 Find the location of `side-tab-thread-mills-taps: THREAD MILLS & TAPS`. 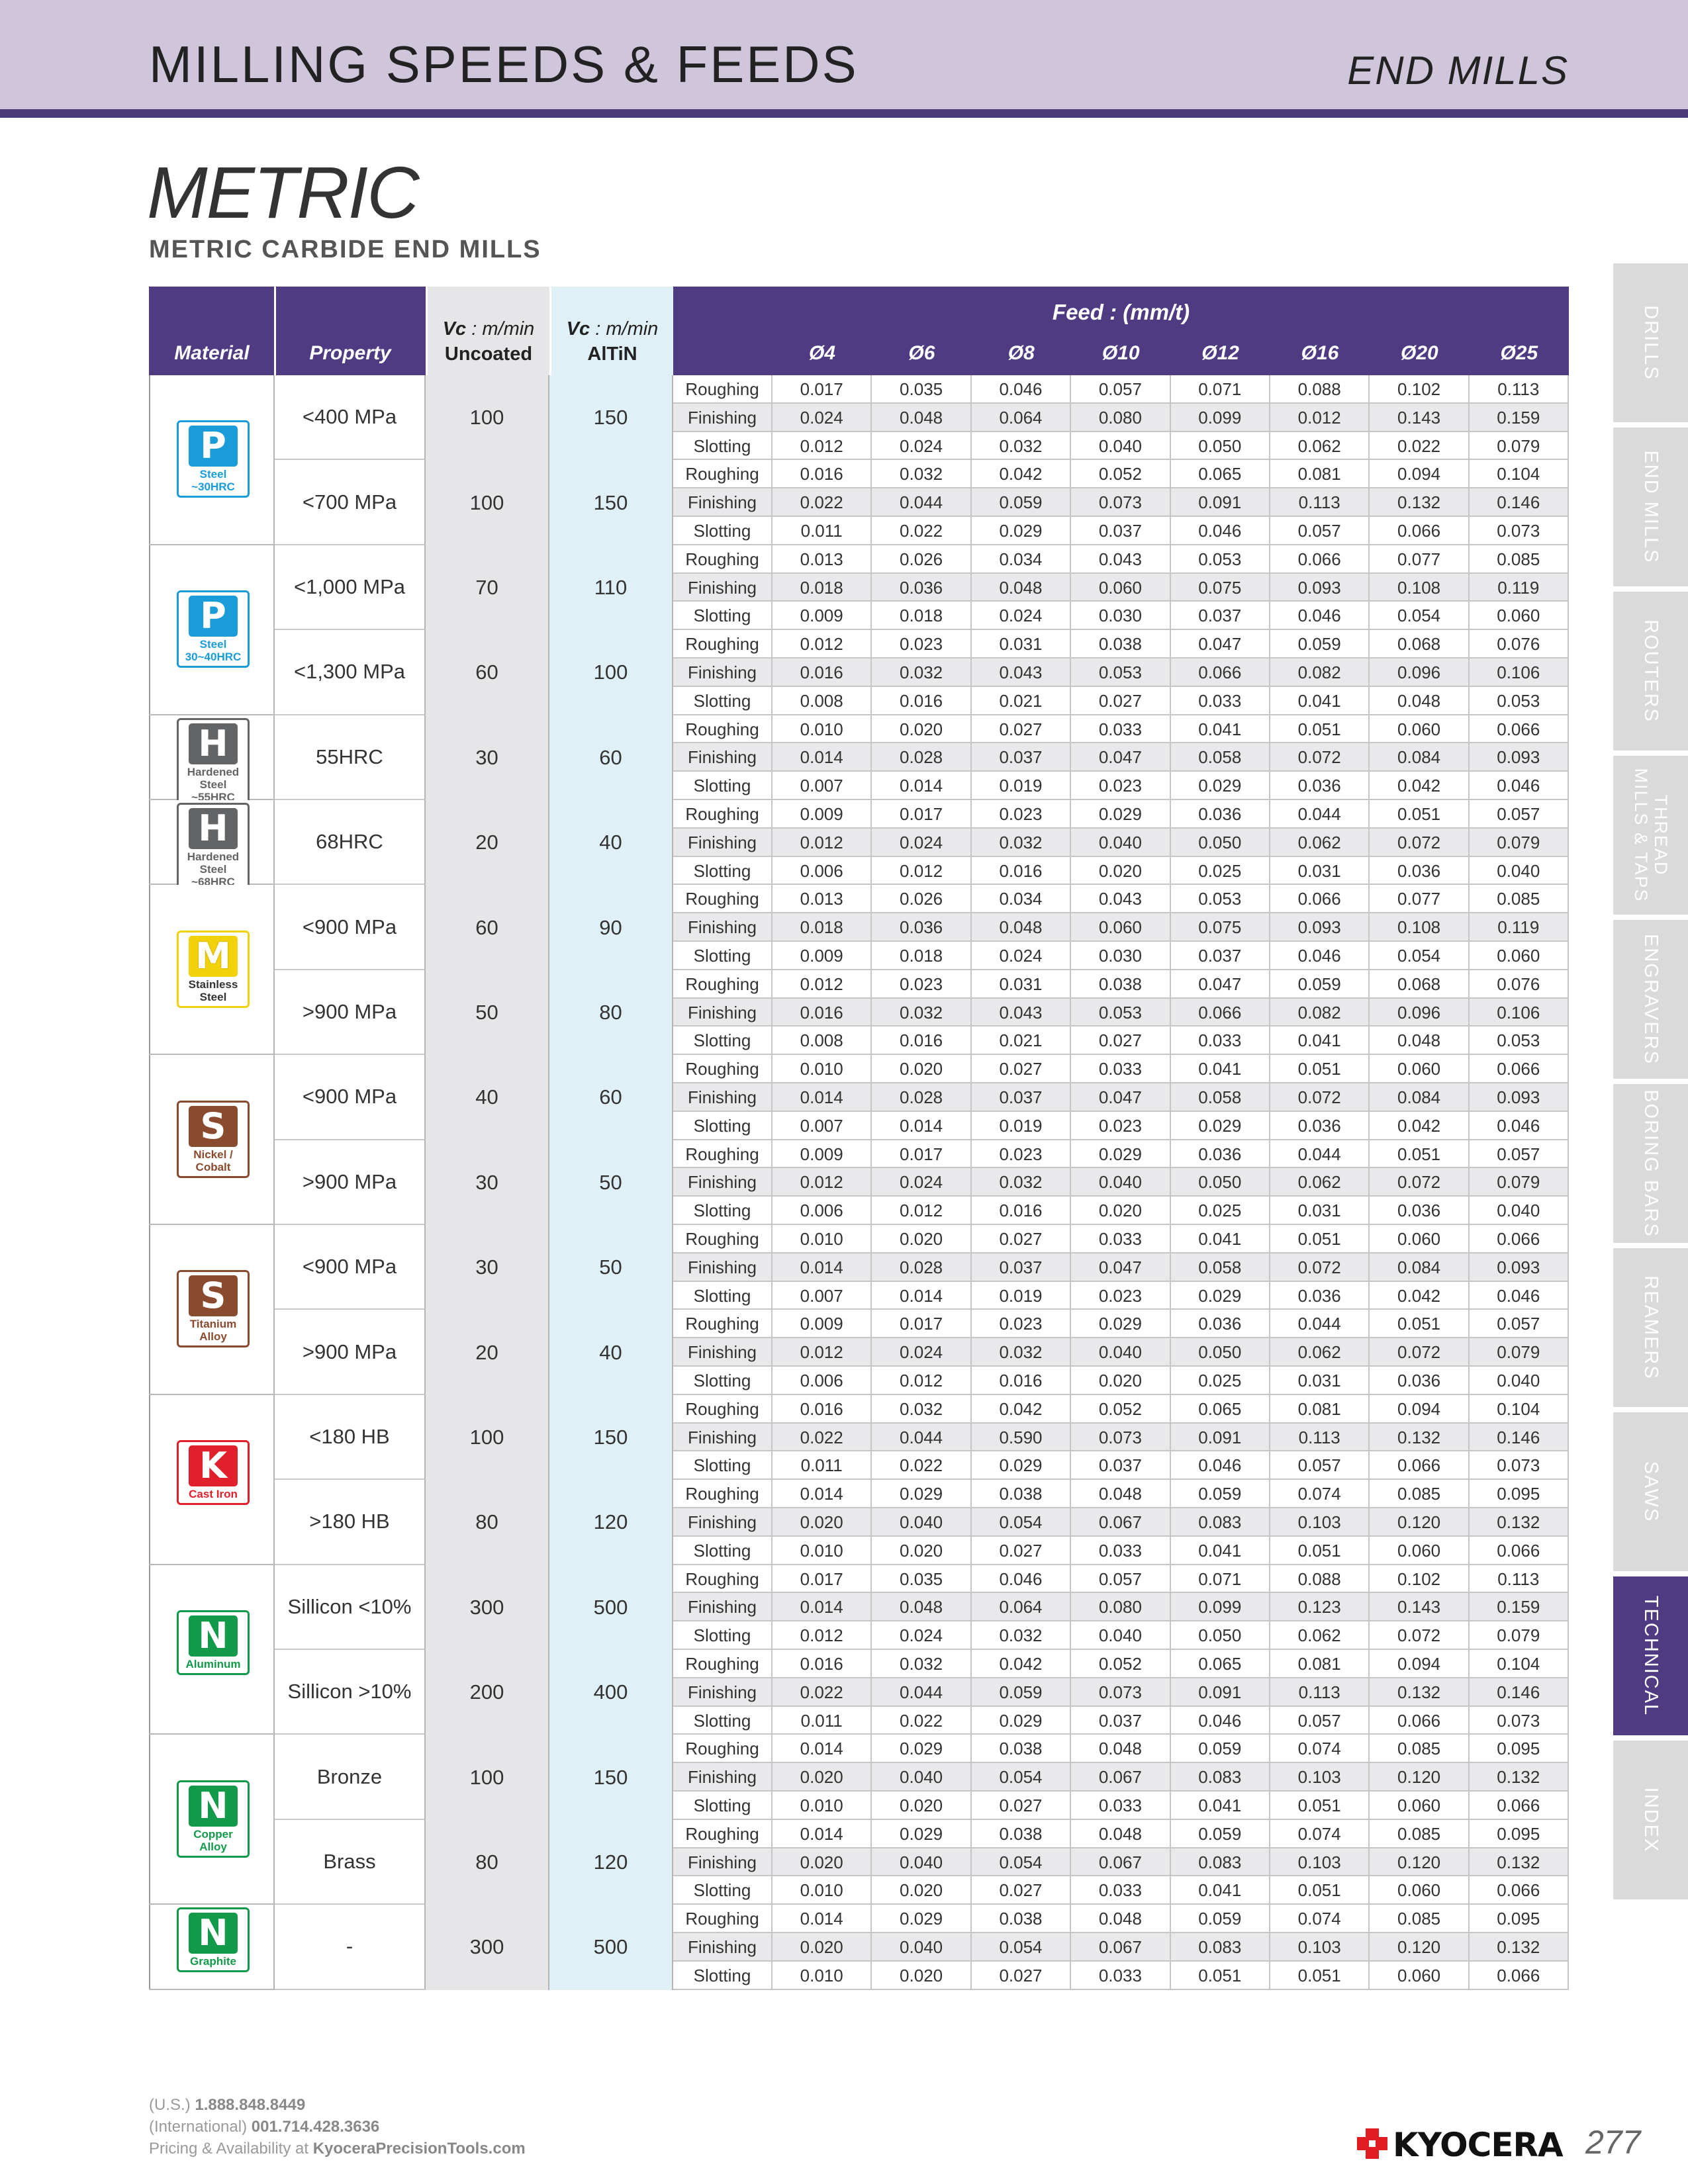

side-tab-thread-mills-taps: THREAD MILLS & TAPS is located at coordinates (1650, 835).